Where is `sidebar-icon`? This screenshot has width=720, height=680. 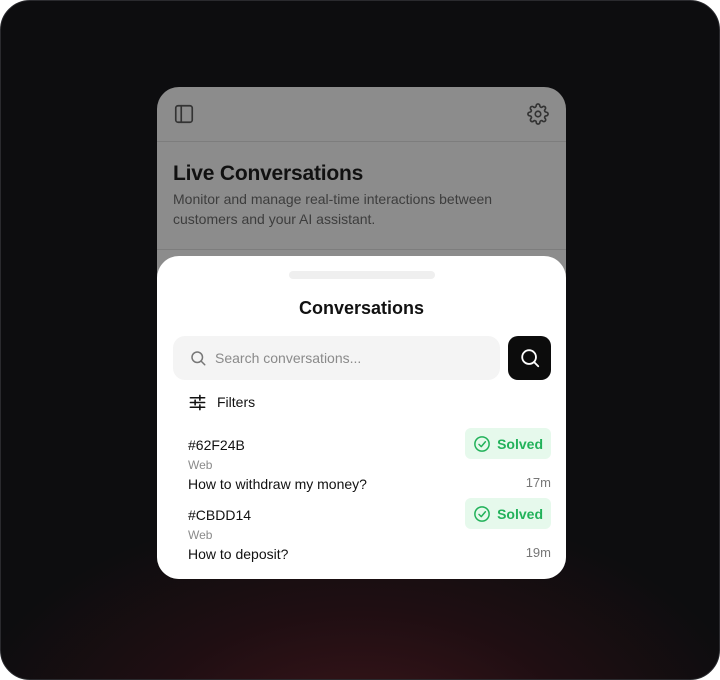 sidebar-icon is located at coordinates (184, 114).